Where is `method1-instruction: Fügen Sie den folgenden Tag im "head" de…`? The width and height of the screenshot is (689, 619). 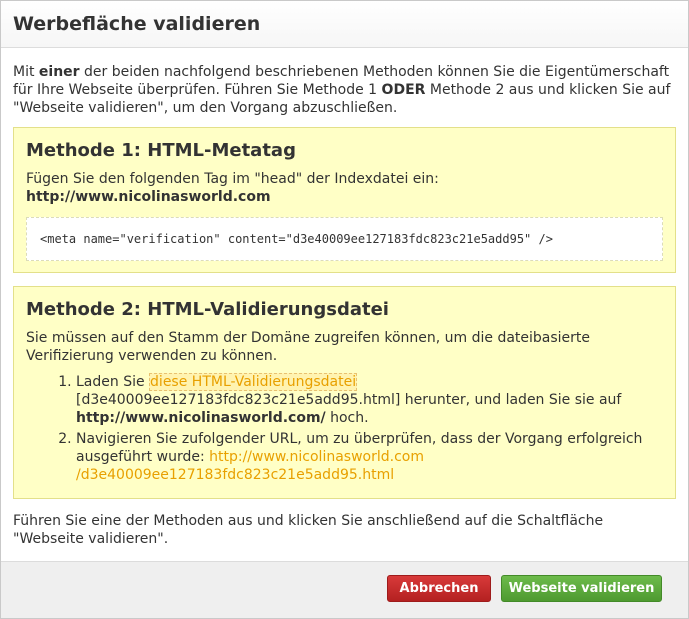
method1-instruction: Fügen Sie den folgenden Tag im "head" de… is located at coordinates (232, 179).